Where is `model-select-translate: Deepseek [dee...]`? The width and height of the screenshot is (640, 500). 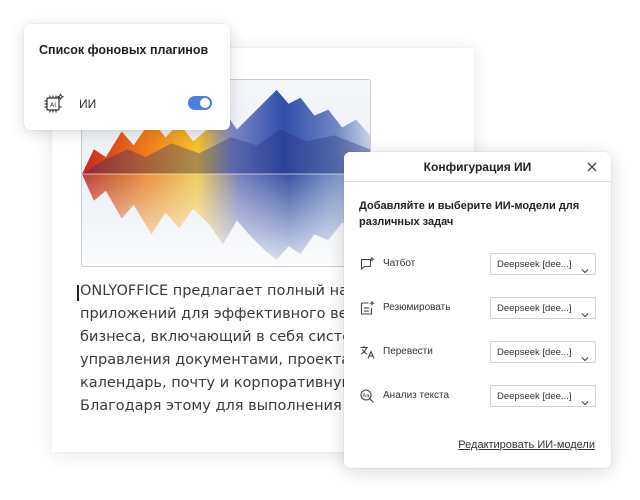 model-select-translate: Deepseek [dee...] is located at coordinates (543, 352).